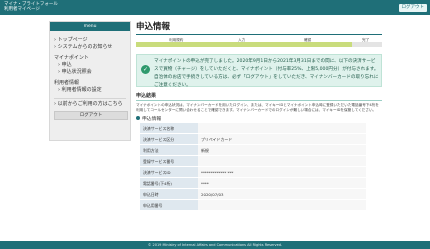  I want to click on table-row: 申込日時 2020/07/03, so click(253, 194).